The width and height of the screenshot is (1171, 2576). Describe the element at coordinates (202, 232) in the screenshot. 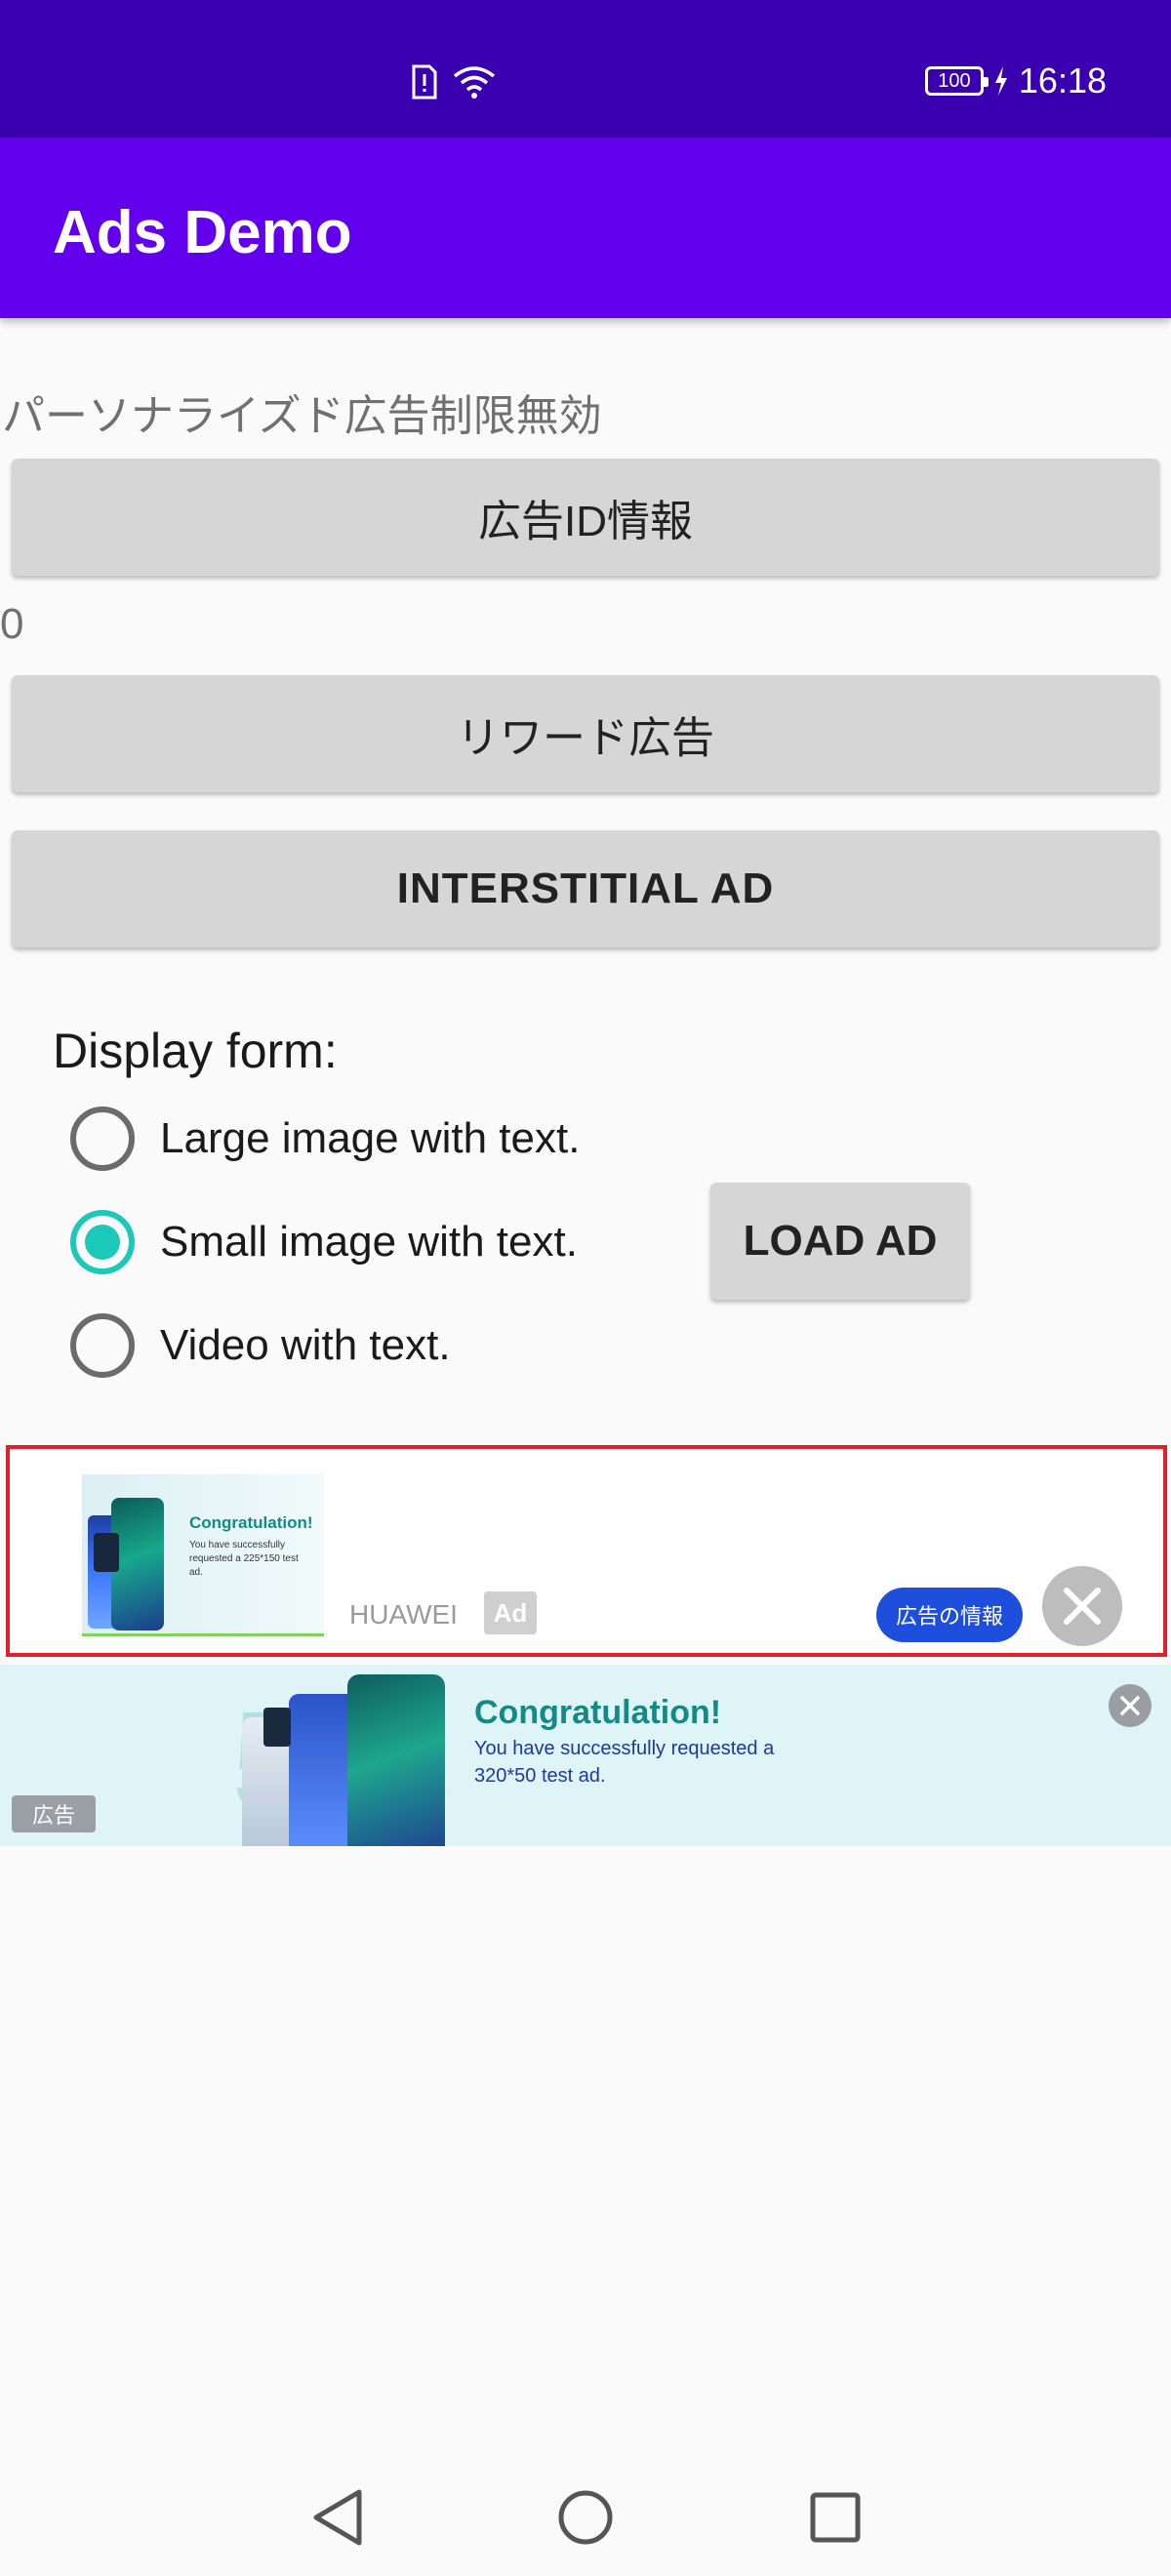

I see `app-title: Ads Demo` at that location.